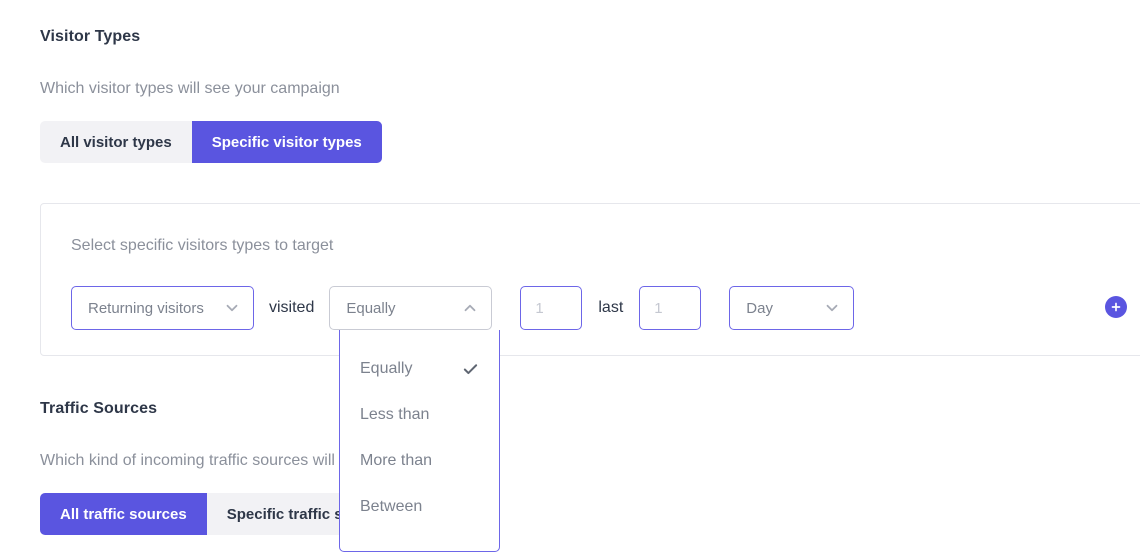  I want to click on rule-builder-label: Select specific visitors types to target, so click(202, 245).